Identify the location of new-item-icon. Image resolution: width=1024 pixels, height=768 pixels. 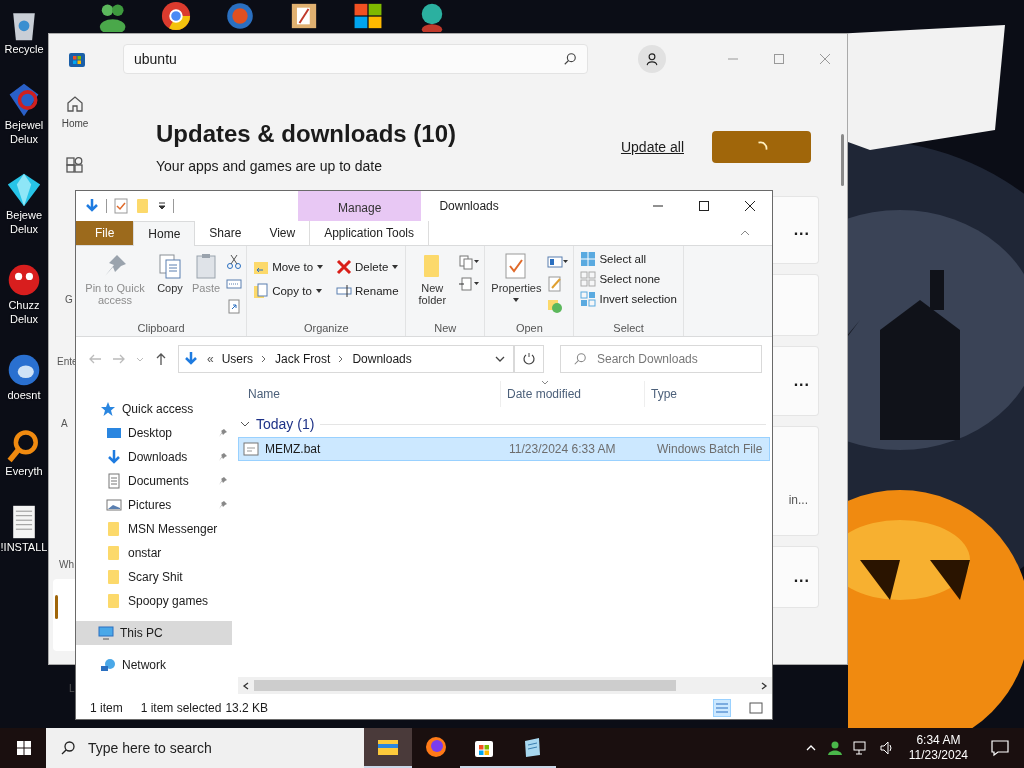
(469, 262).